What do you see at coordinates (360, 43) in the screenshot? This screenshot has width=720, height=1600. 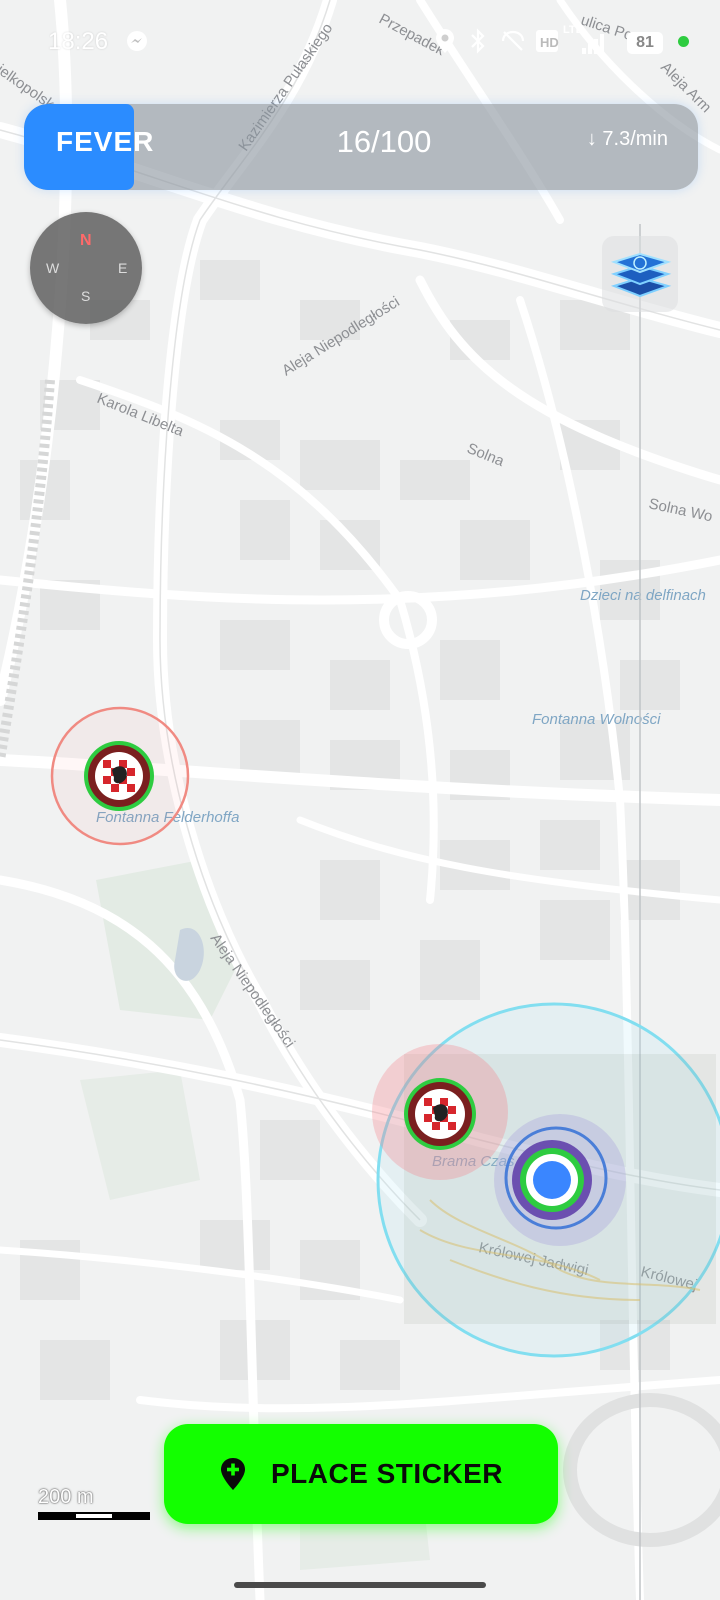 I see `status-bar: 18:26 HD LTE` at bounding box center [360, 43].